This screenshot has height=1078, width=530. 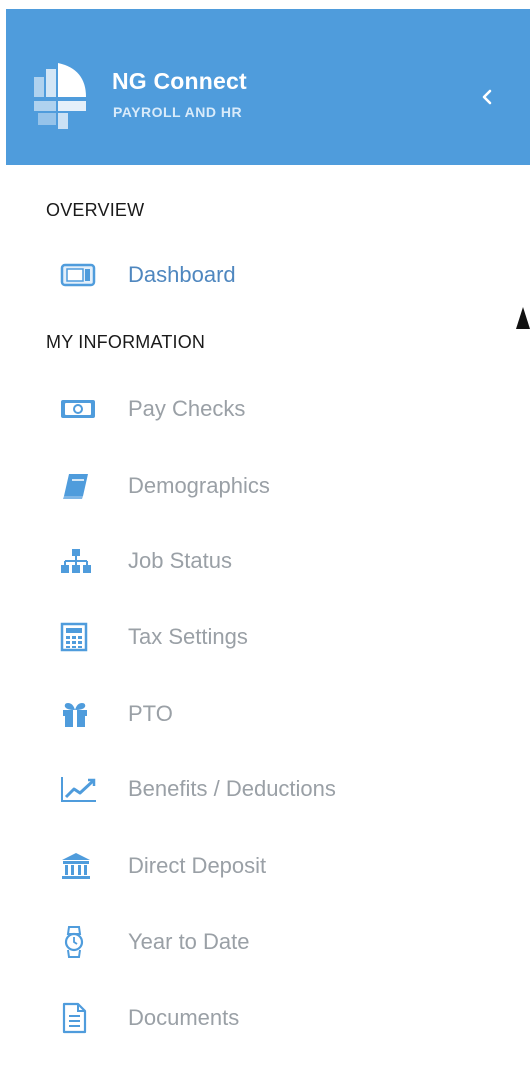 I want to click on arrow-up-icon, so click(x=523, y=318).